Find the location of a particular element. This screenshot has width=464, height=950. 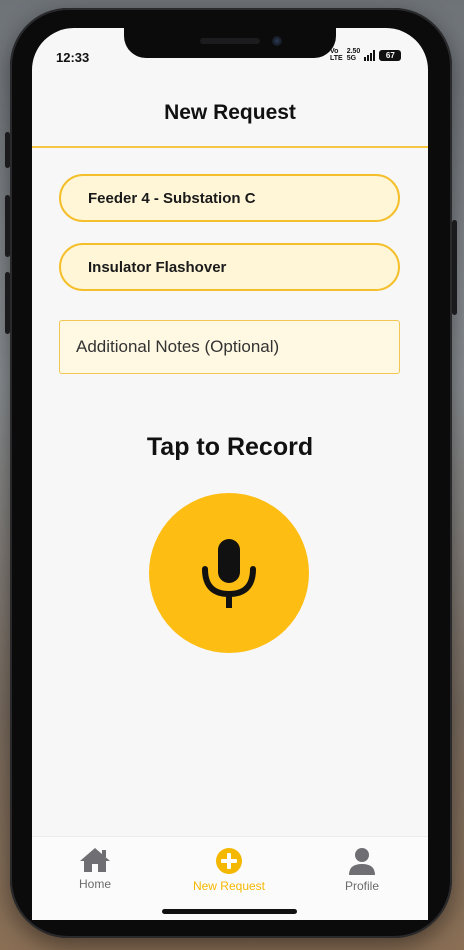

record-label: Tap to Record is located at coordinates (230, 447).